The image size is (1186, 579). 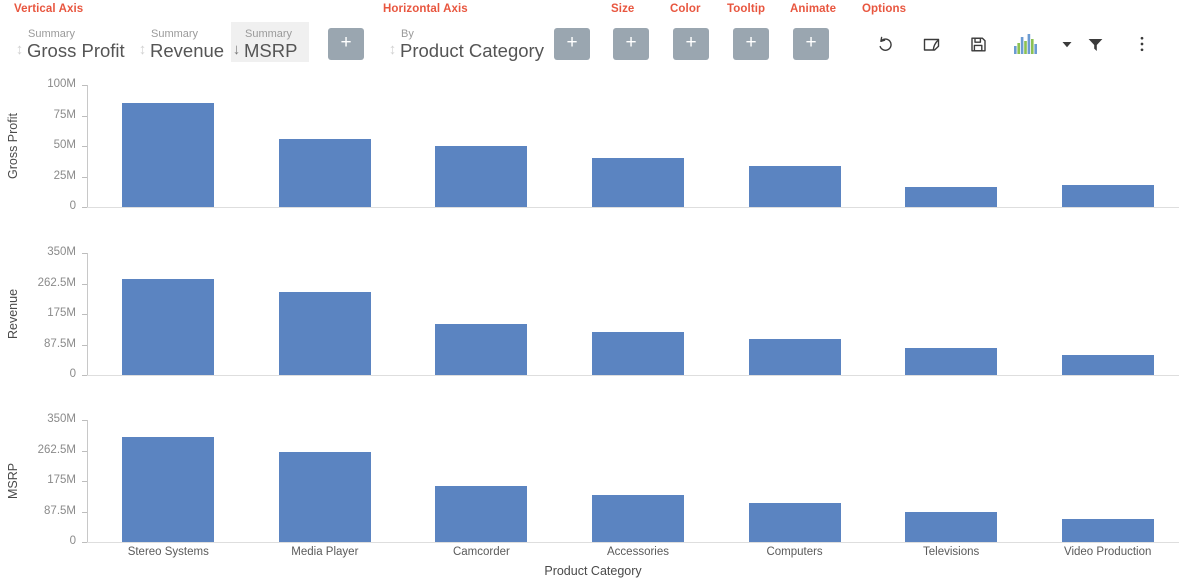 What do you see at coordinates (951, 552) in the screenshot?
I see `x-tick-label: Televisions` at bounding box center [951, 552].